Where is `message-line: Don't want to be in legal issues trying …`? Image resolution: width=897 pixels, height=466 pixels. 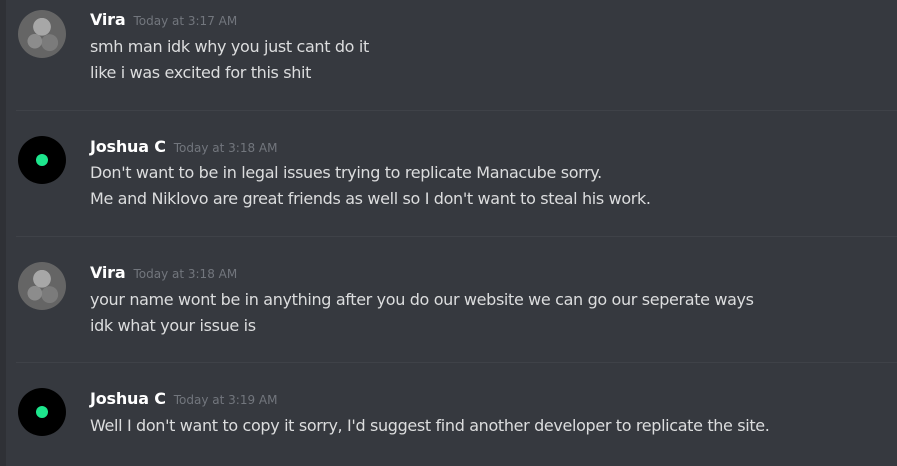
message-line: Don't want to be in legal issues trying … is located at coordinates (346, 172).